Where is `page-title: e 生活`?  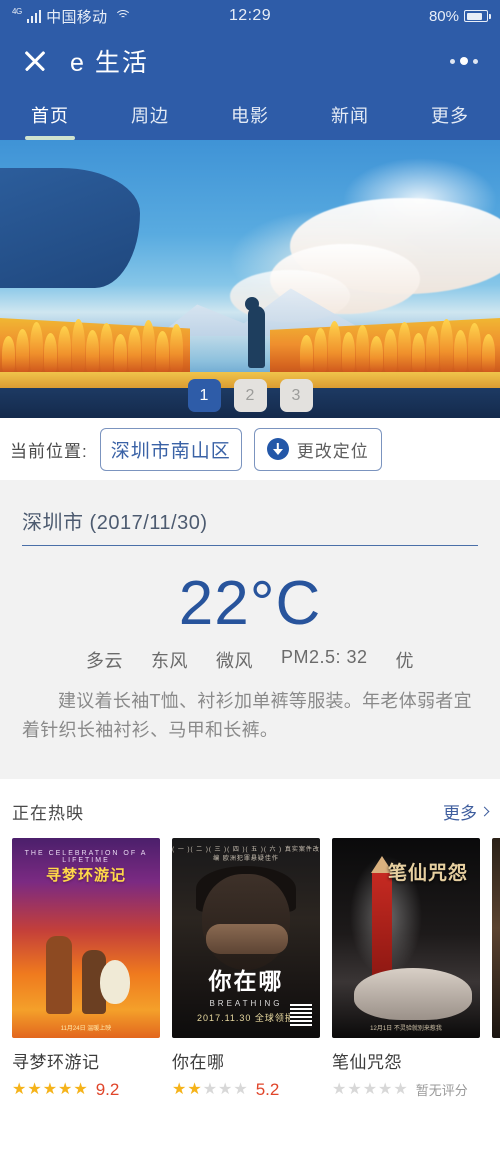
page-title: e 生活 is located at coordinates (109, 63).